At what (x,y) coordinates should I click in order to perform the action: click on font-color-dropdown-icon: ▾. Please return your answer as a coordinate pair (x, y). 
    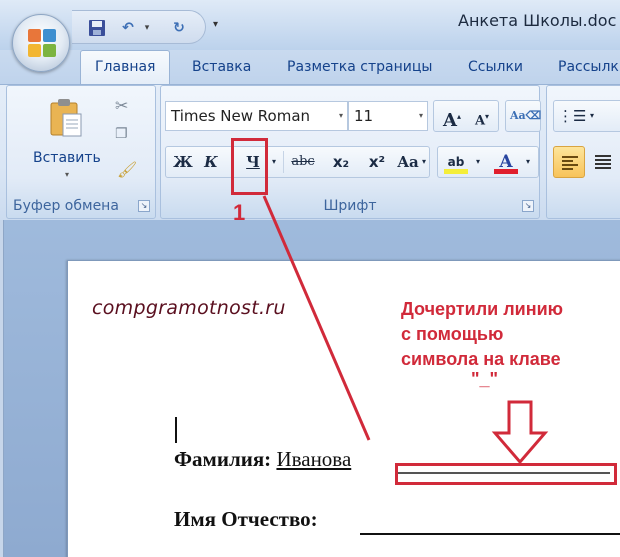
    Looking at the image, I should click on (528, 162).